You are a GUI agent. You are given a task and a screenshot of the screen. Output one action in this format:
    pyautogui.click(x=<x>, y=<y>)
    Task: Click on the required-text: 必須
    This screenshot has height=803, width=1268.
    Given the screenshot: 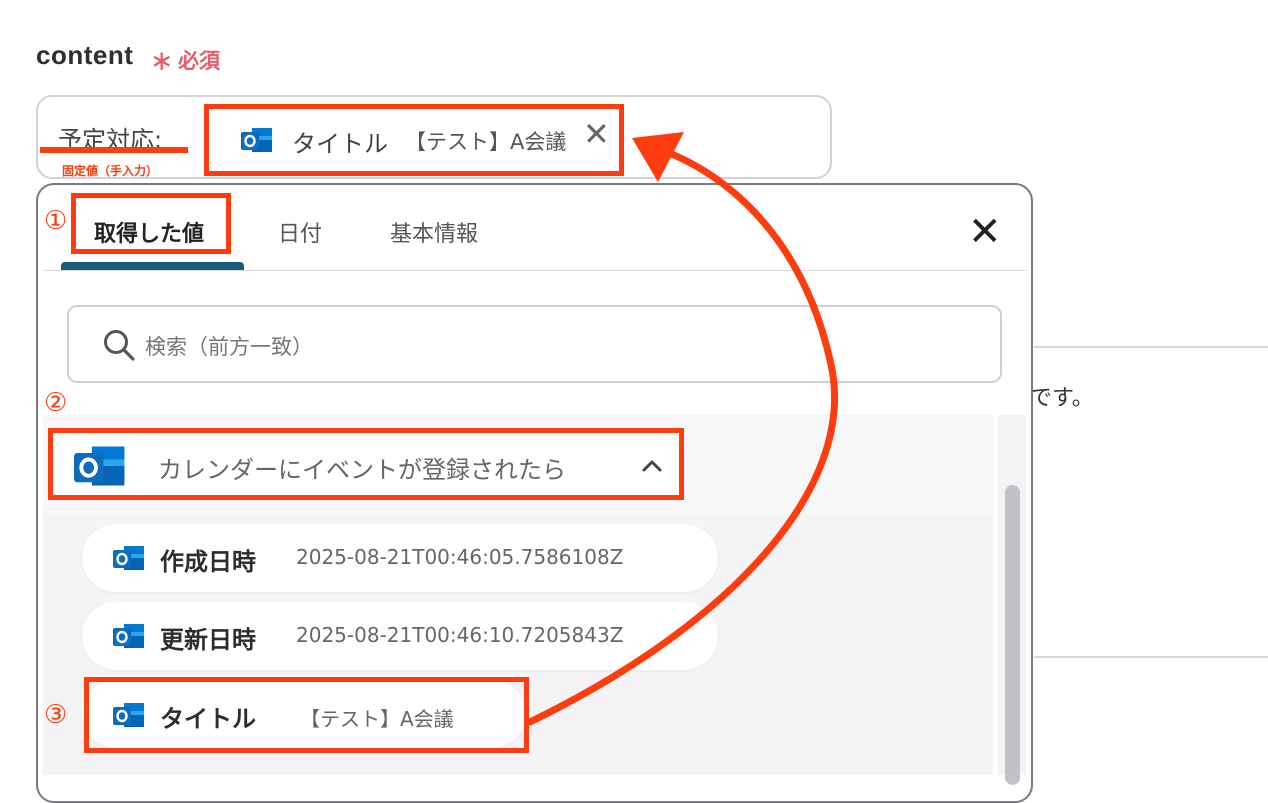 What is the action you would take?
    pyautogui.click(x=199, y=61)
    